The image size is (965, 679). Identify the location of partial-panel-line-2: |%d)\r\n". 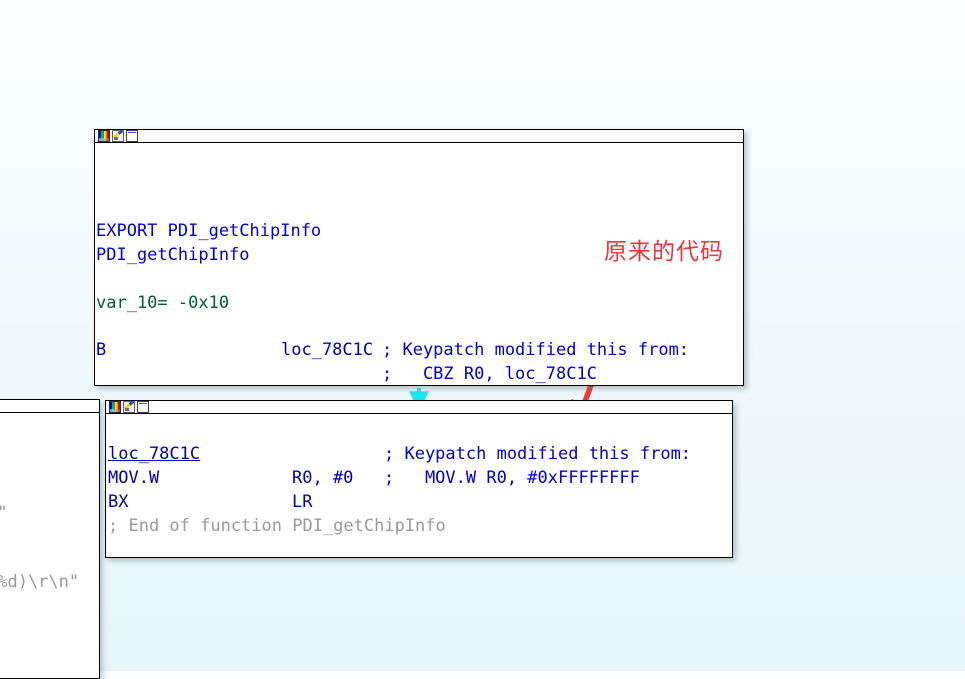
(40, 582).